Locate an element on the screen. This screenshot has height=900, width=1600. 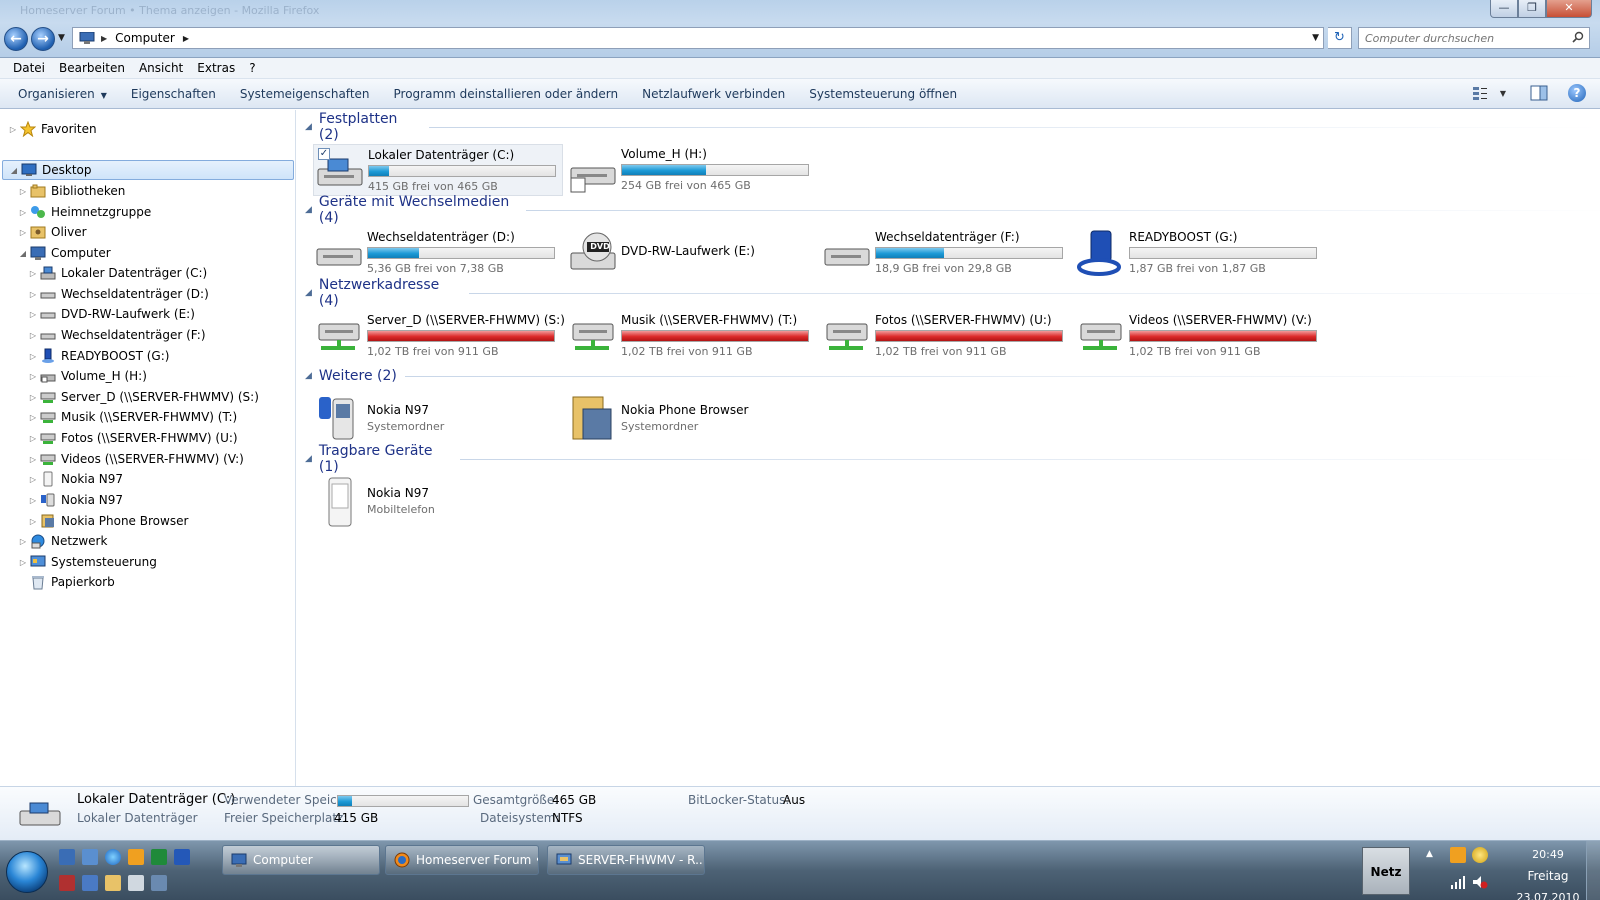
tree-item-control-panel: ▷ Systemsteuerung is located at coordinates (87, 562).